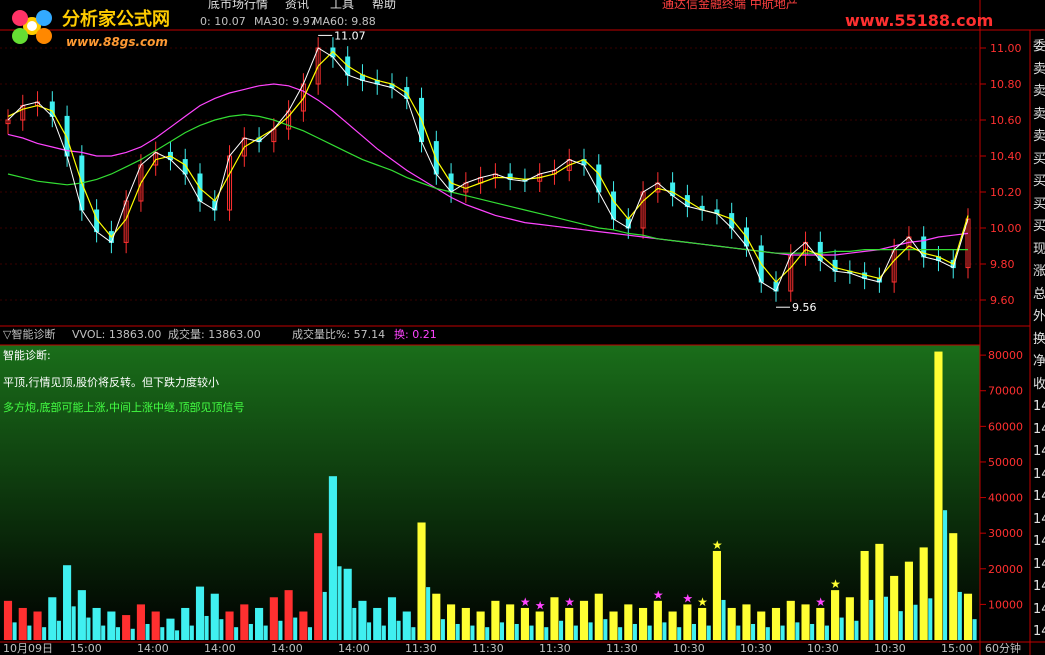  Describe the element at coordinates (354, 648) in the screenshot. I see `time-label: 14:00` at that location.